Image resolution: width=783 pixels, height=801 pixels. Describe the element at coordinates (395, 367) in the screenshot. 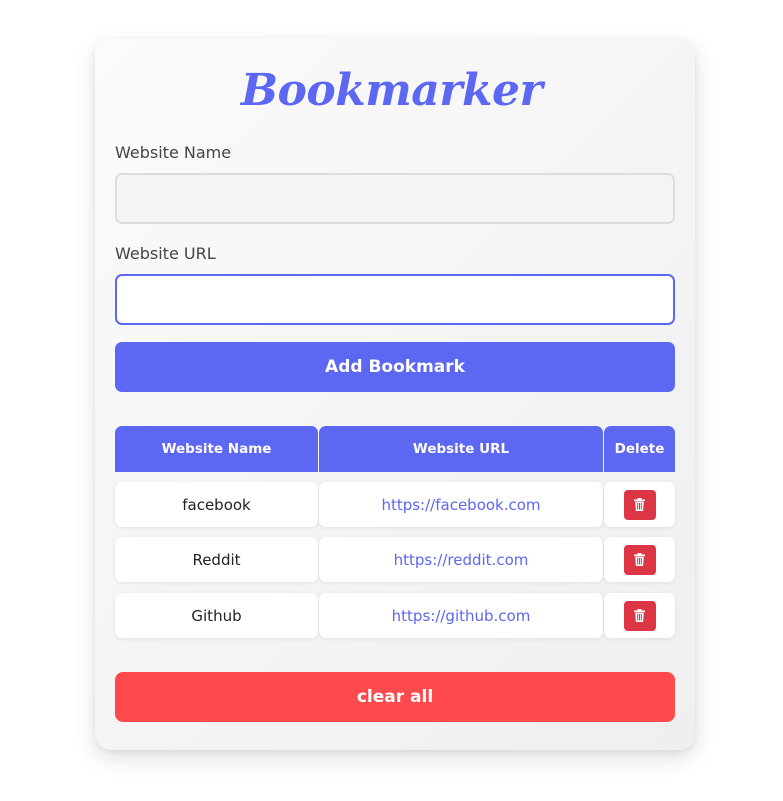

I see `add-bookmark-button: Add Bookmark` at that location.